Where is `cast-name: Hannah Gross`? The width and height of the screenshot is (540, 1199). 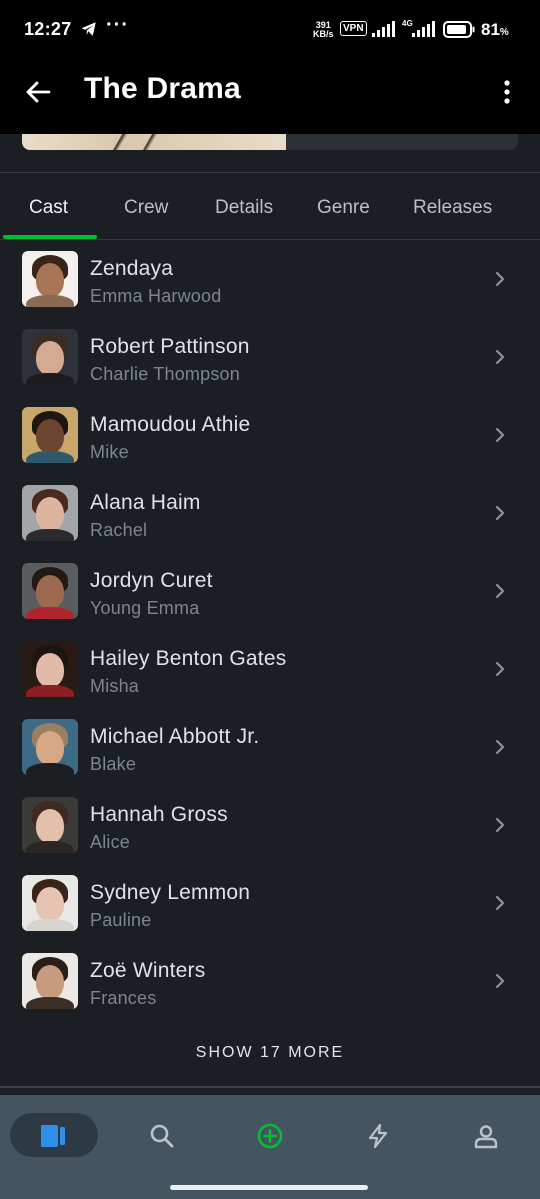
cast-name: Hannah Gross is located at coordinates (159, 814).